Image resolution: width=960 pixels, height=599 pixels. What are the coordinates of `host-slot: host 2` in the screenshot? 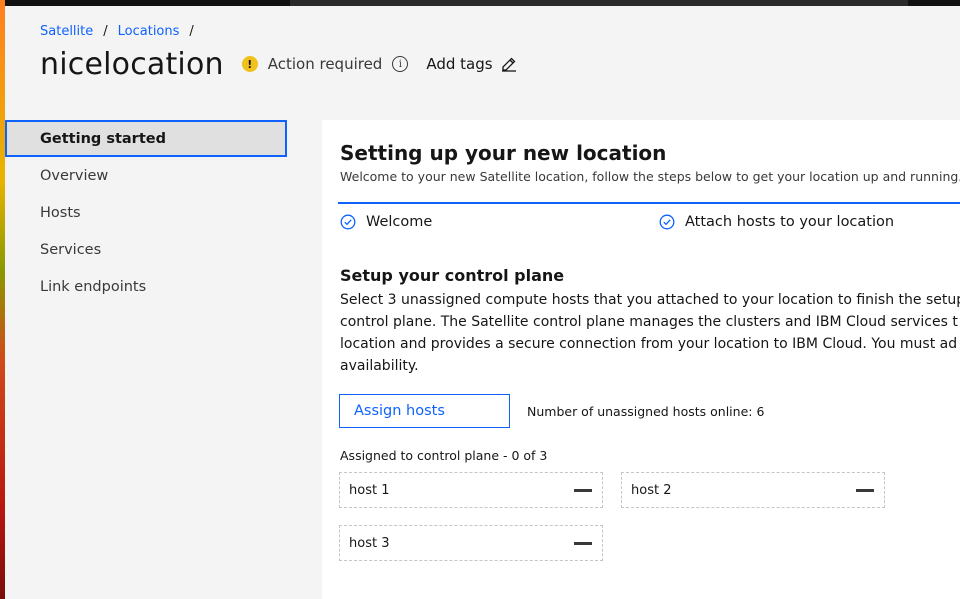 It's located at (753, 490).